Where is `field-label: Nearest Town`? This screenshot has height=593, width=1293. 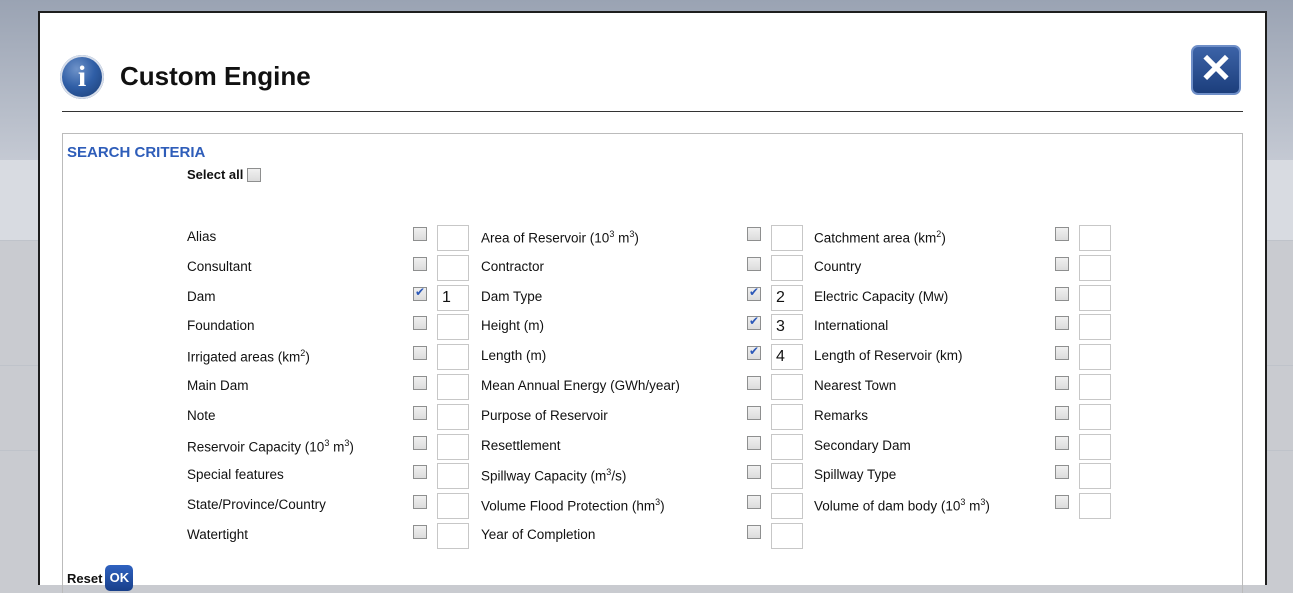
field-label: Nearest Town is located at coordinates (855, 385).